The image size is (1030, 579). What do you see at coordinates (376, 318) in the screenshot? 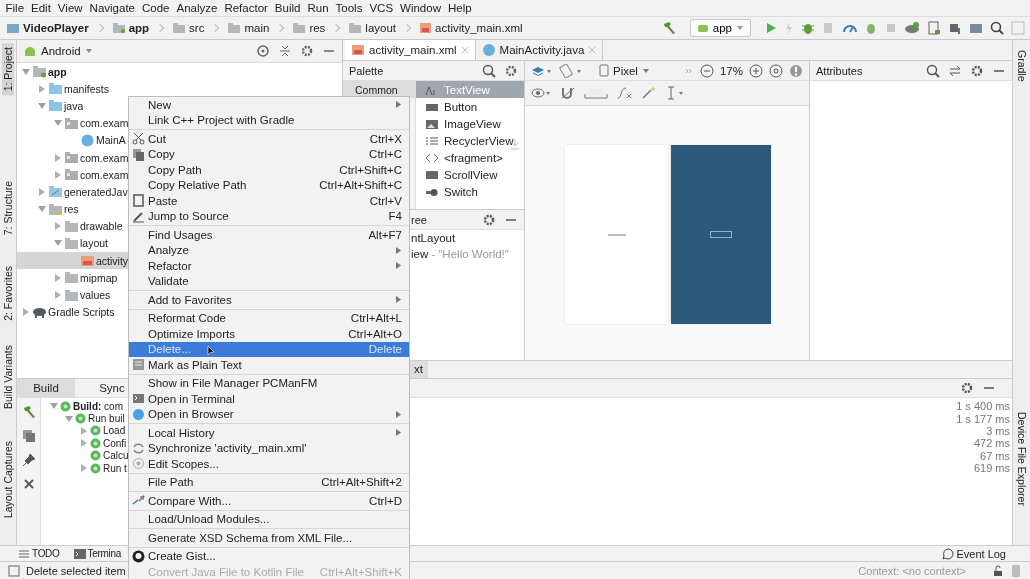
I see `keyboard-shortcut: Ctrl+Alt+L` at bounding box center [376, 318].